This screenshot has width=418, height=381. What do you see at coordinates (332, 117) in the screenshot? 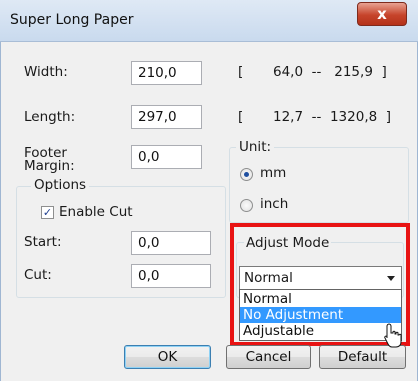
I see `length-range: 12,7 -- 1320,8 ]` at bounding box center [332, 117].